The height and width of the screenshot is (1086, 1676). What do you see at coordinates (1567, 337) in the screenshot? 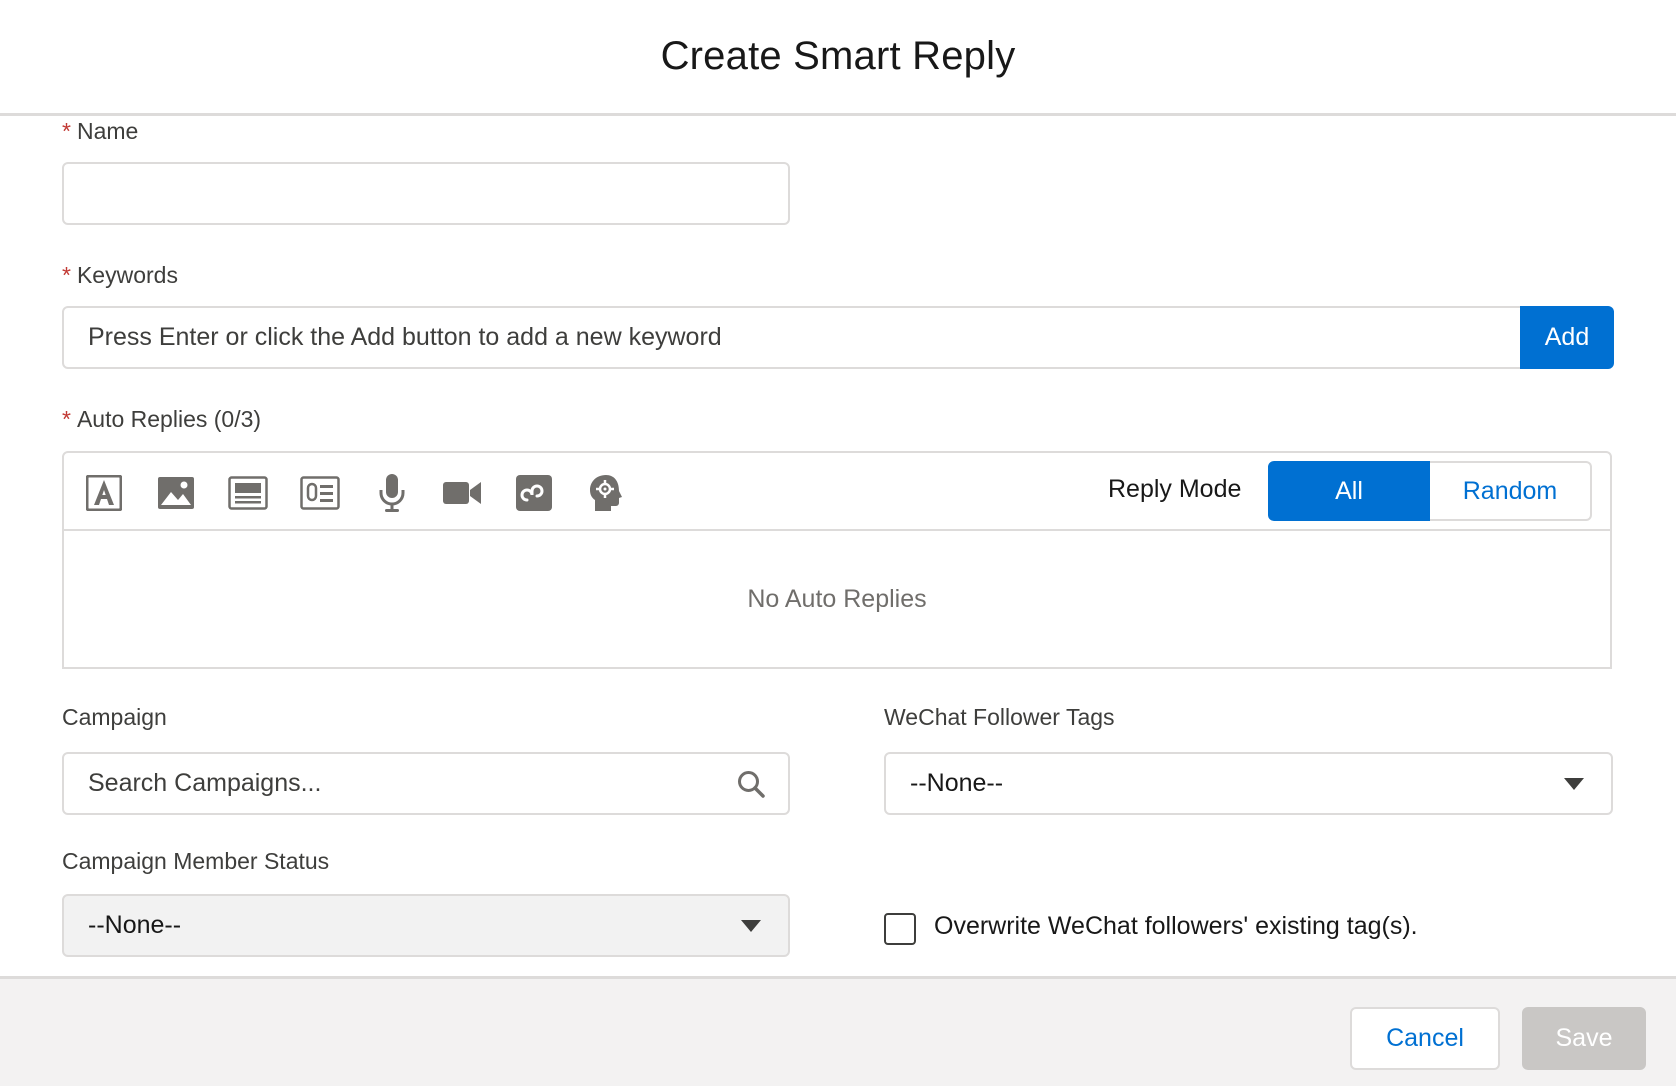
I see `add-keyword-button: Add` at bounding box center [1567, 337].